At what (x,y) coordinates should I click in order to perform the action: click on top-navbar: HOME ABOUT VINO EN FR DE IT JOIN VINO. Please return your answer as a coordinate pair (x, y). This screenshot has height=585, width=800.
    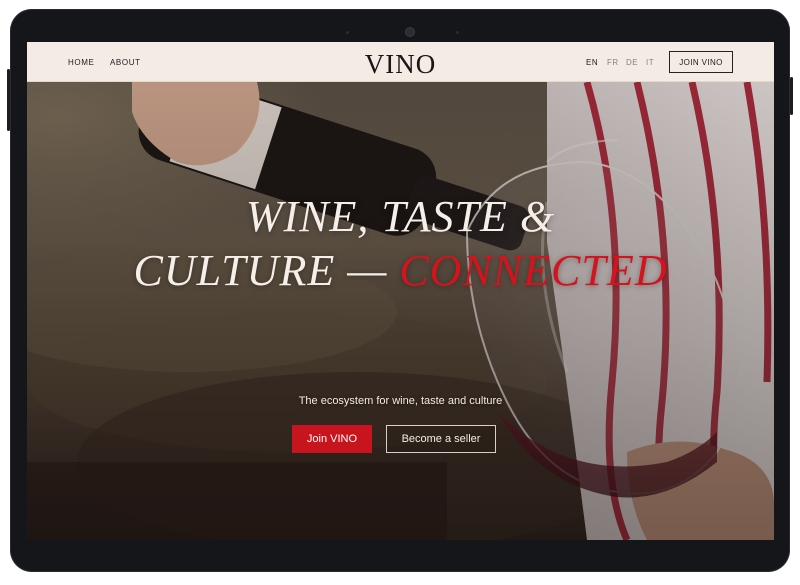
    Looking at the image, I should click on (400, 62).